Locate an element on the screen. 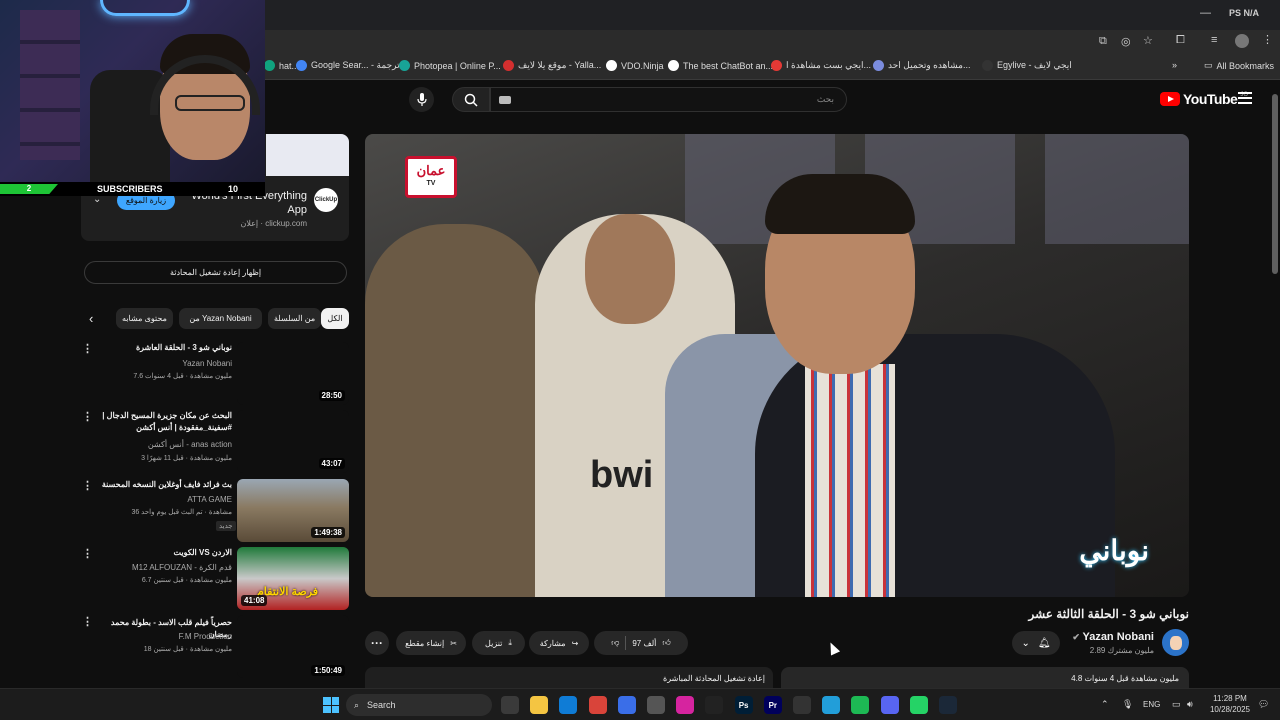 This screenshot has width=1280, height=720. video-title: نوباني شو 3 - الحلقة العاشرة is located at coordinates (164, 348).